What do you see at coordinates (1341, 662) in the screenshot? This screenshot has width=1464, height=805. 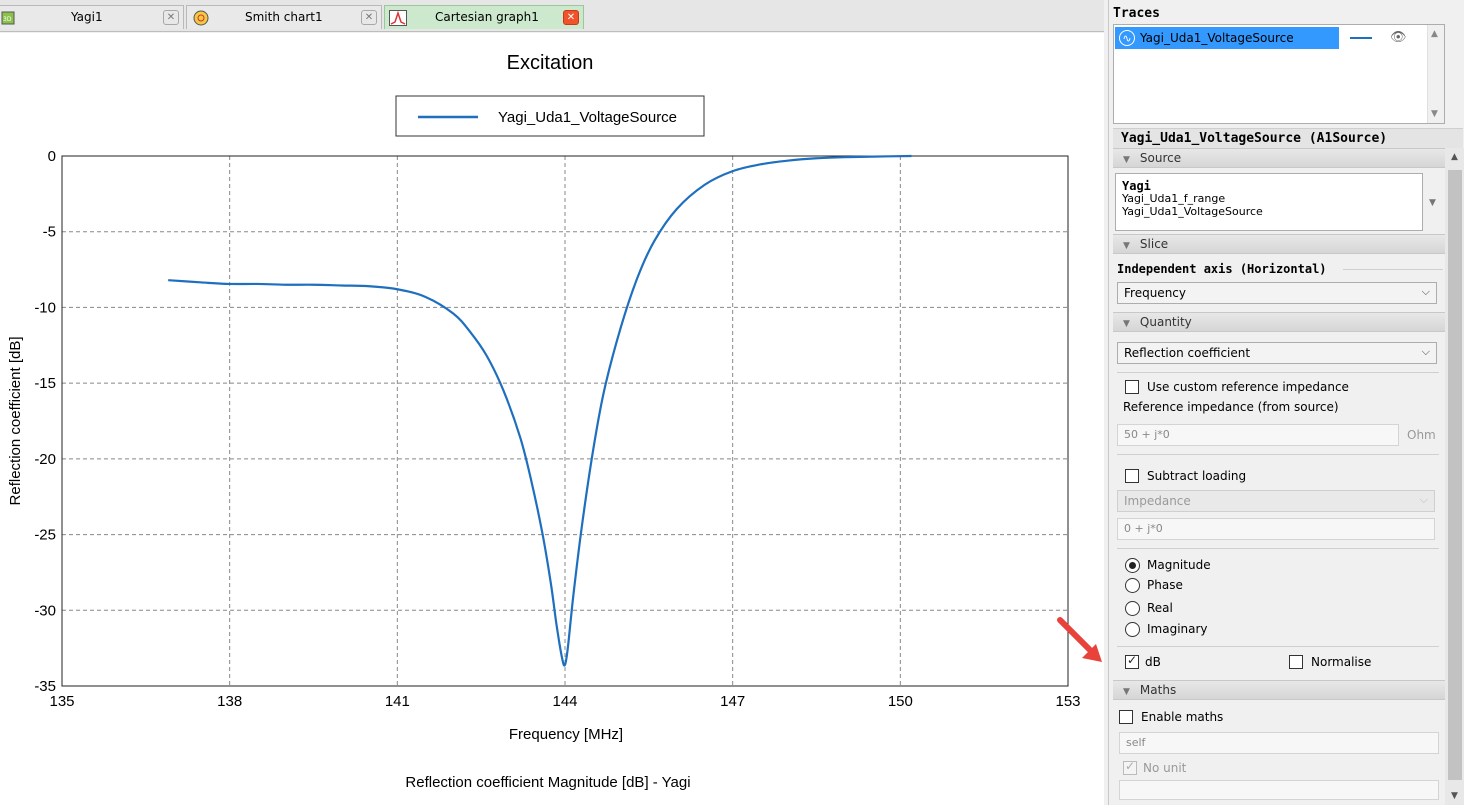 I see `normalise-label: Normalise` at bounding box center [1341, 662].